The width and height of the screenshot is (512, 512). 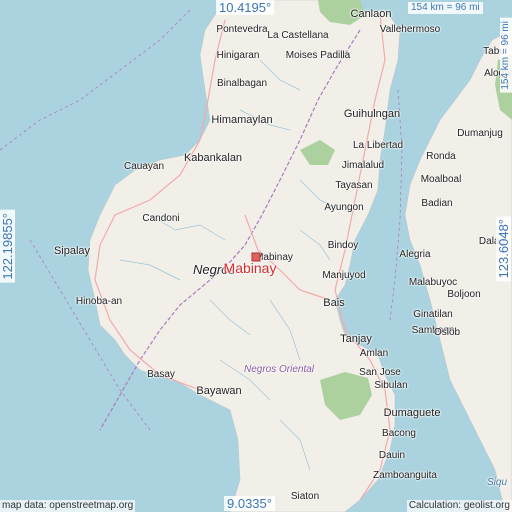 What do you see at coordinates (318, 55) in the screenshot?
I see `place-label: Moises Padilla` at bounding box center [318, 55].